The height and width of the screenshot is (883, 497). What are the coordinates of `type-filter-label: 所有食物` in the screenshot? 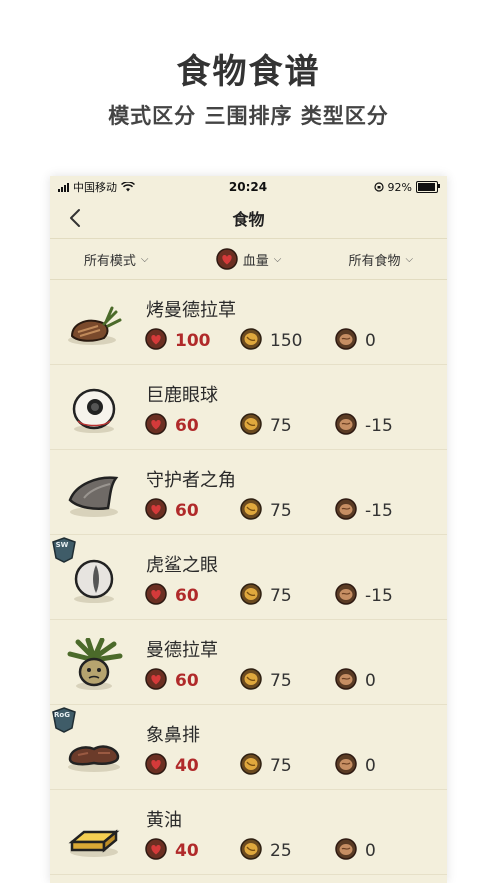 It's located at (374, 261).